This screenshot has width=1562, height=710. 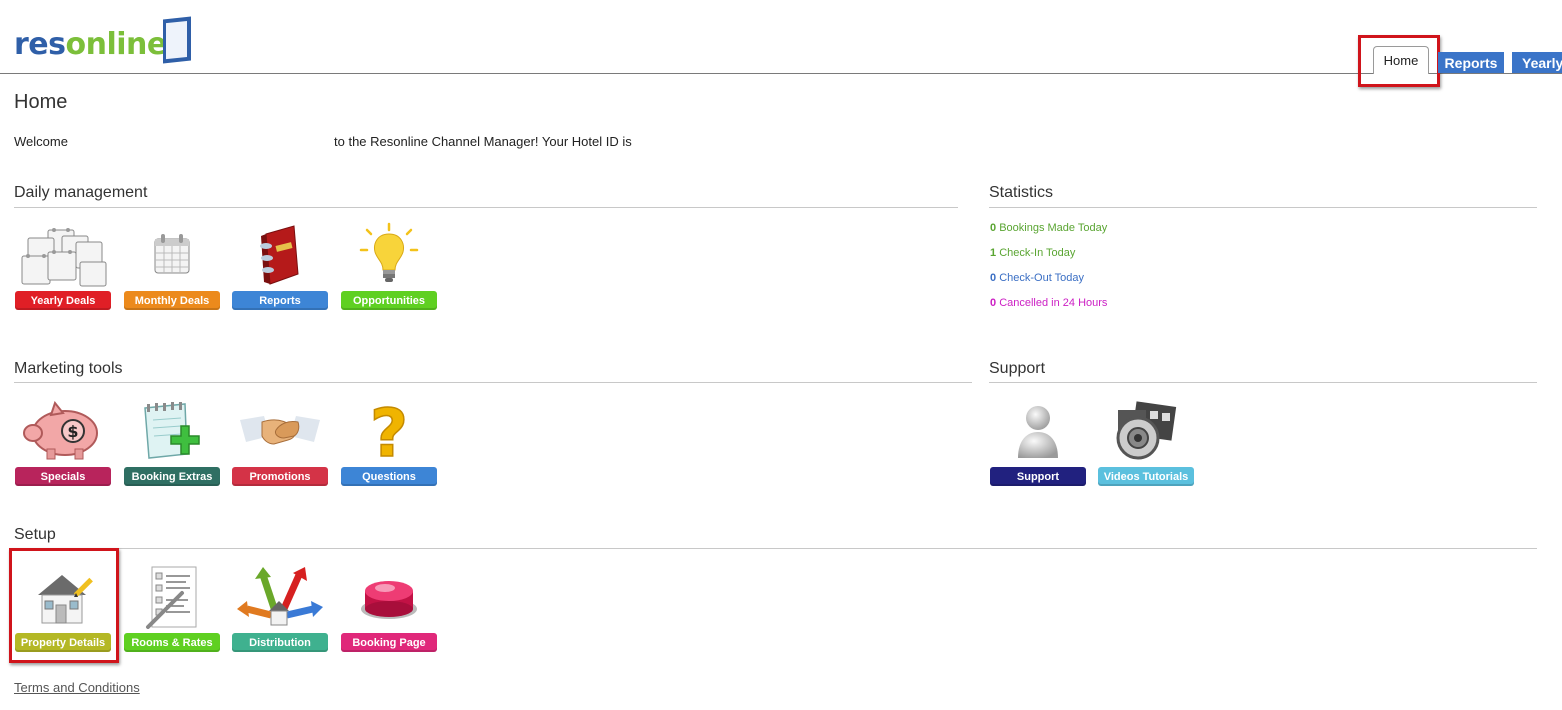 I want to click on door-icon, so click(x=176, y=40).